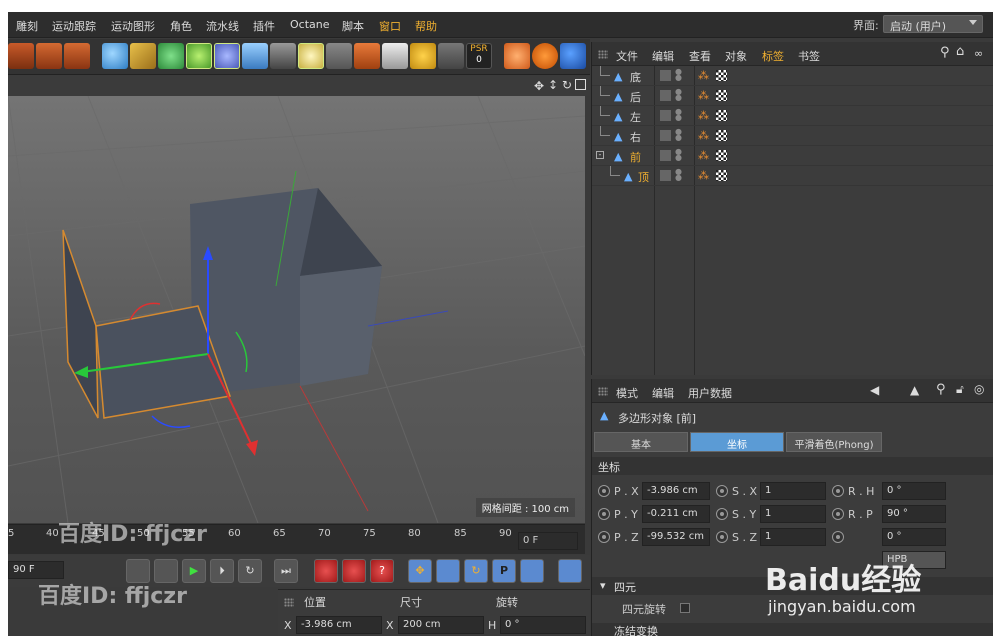 This screenshot has width=1000, height=641. What do you see at coordinates (676, 514) in the screenshot?
I see `position-y-field: -0.211 cm` at bounding box center [676, 514].